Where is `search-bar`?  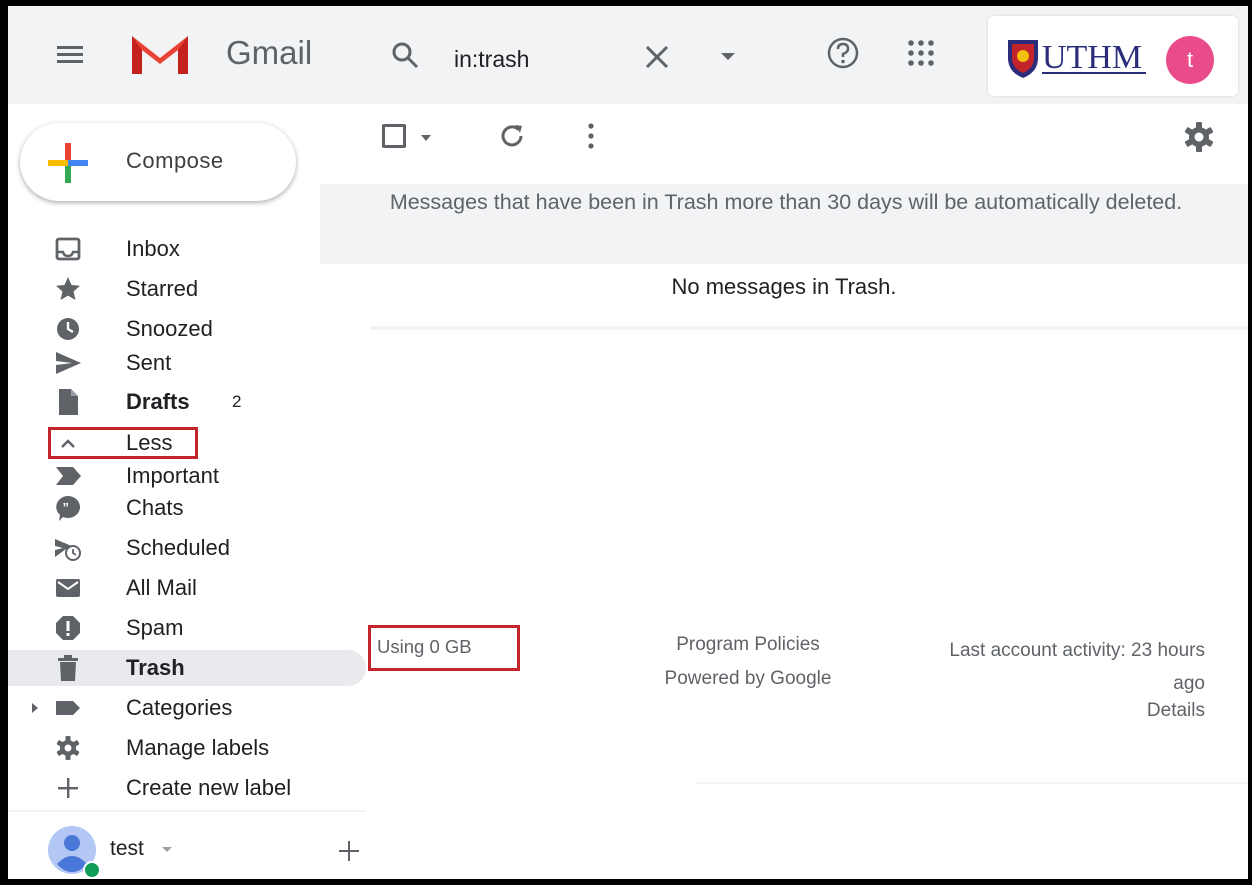
search-bar is located at coordinates (576, 56).